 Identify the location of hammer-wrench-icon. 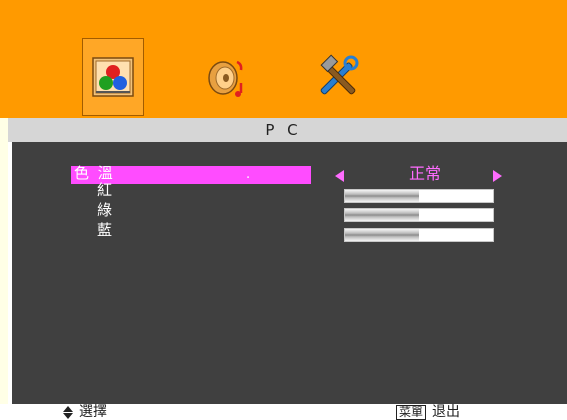
(339, 74).